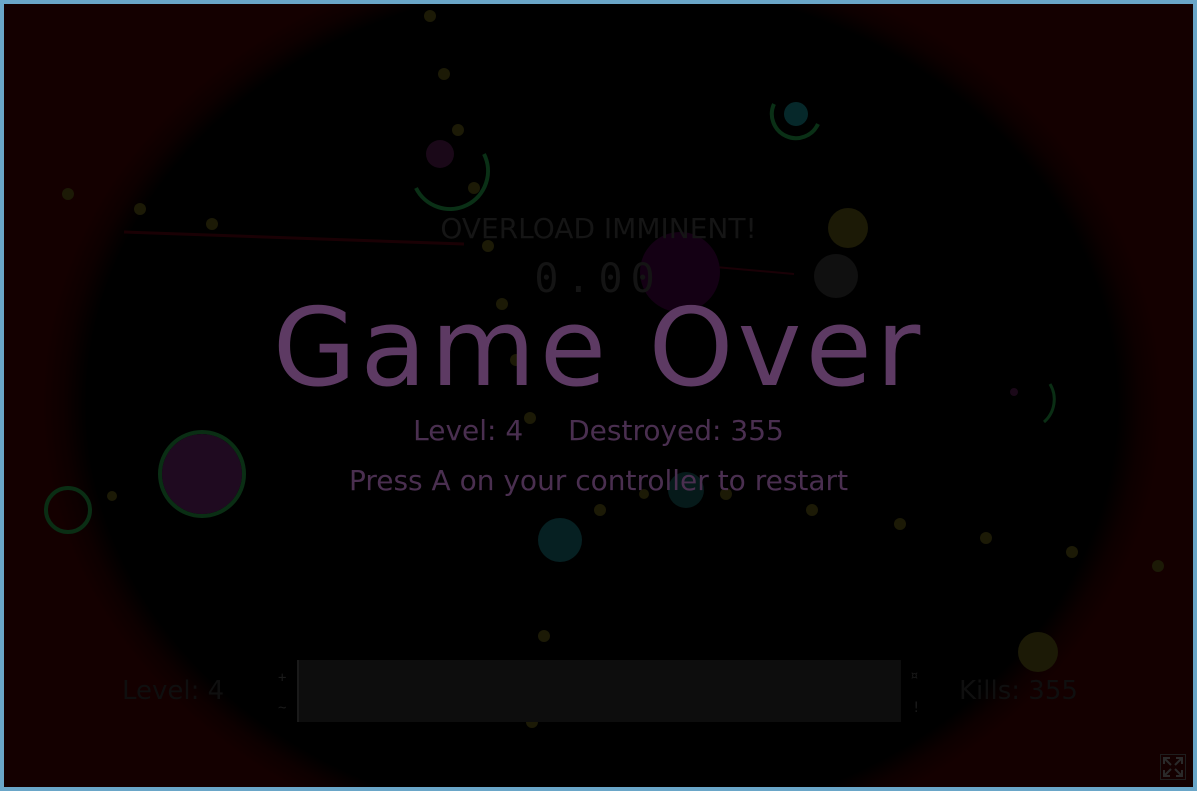 The height and width of the screenshot is (791, 1197). What do you see at coordinates (1018, 691) in the screenshot?
I see `hud-kills: Kills: 355` at bounding box center [1018, 691].